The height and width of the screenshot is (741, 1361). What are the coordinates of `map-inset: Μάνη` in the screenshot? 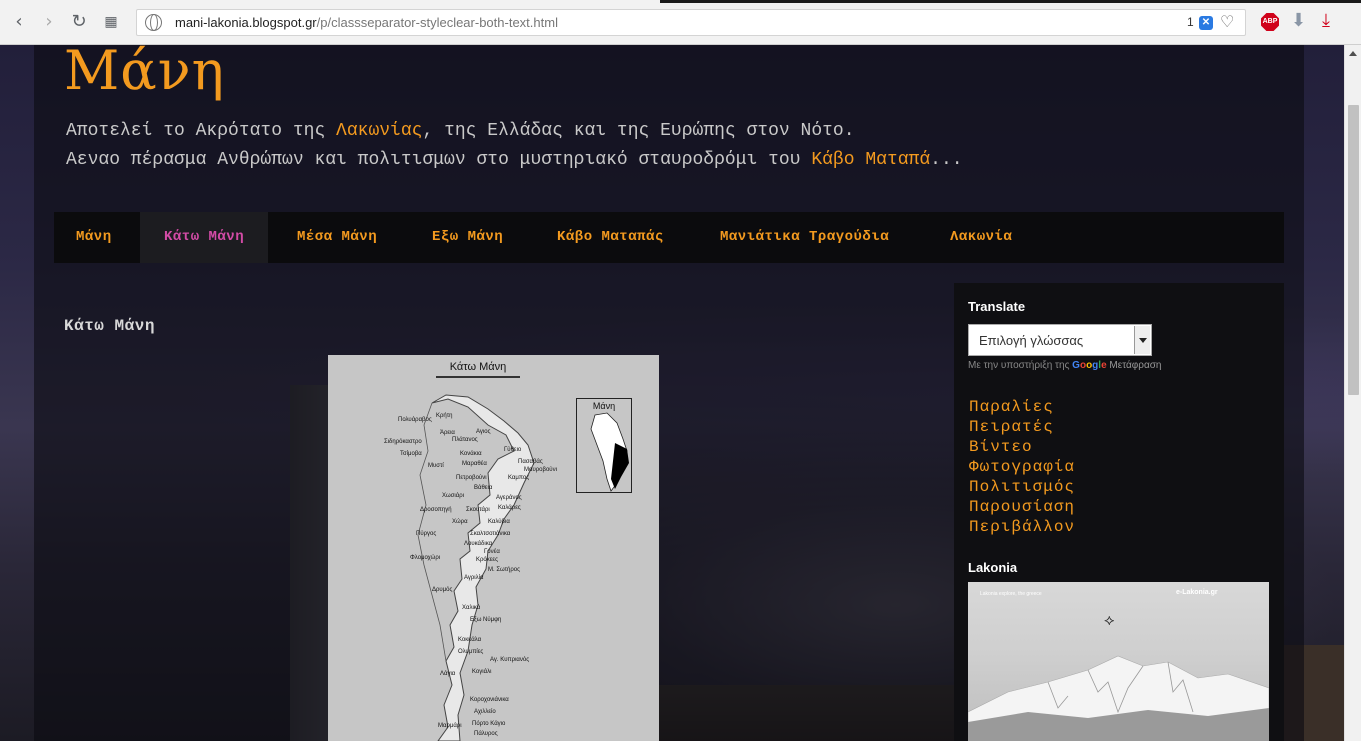 It's located at (604, 445).